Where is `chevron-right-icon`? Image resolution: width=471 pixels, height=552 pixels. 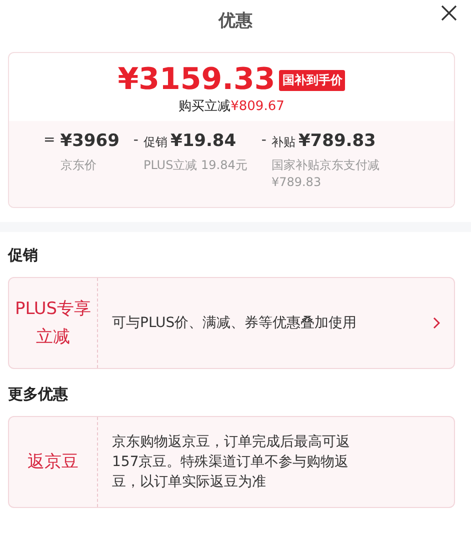
chevron-right-icon is located at coordinates (436, 323).